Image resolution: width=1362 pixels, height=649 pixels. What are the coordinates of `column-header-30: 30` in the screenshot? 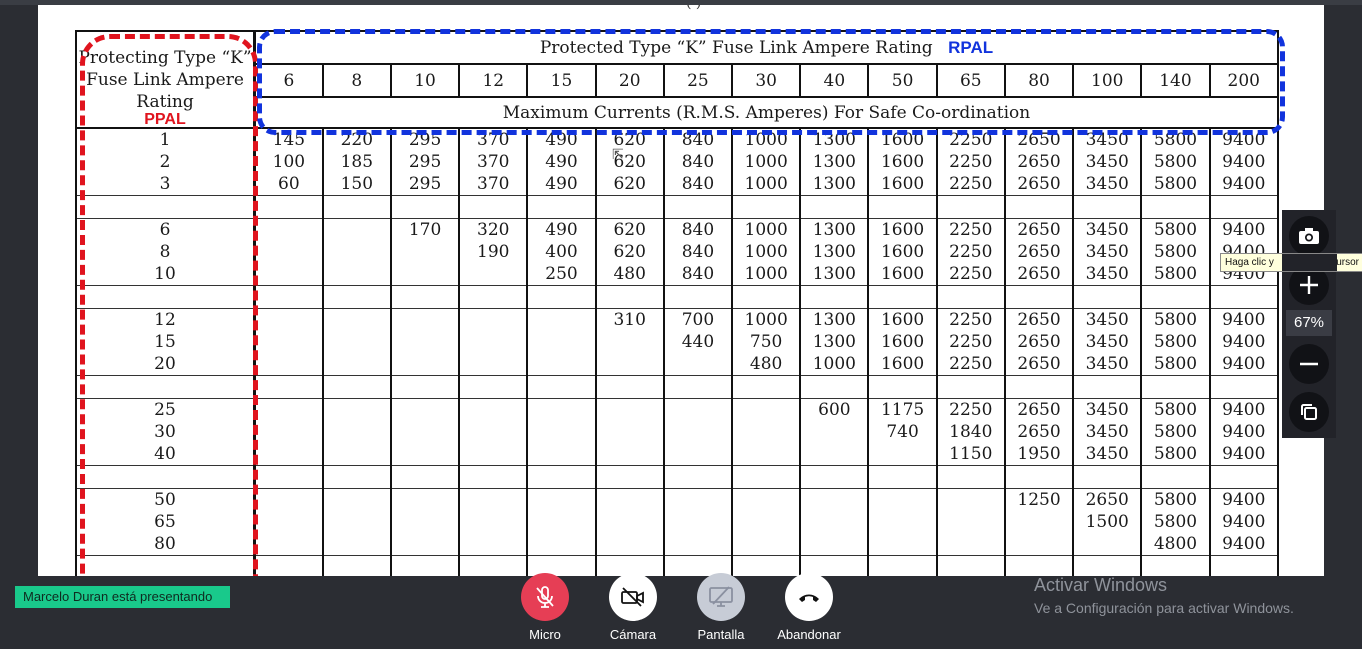 It's located at (766, 81).